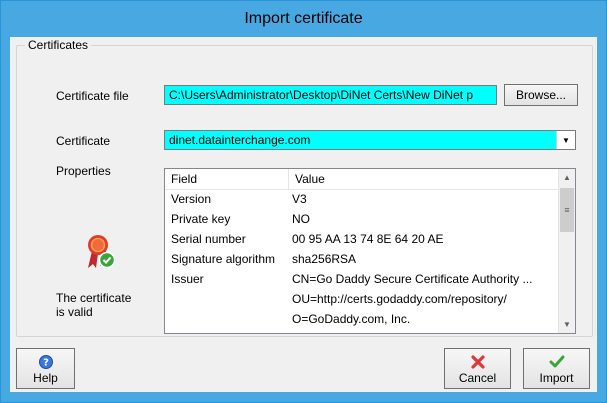  What do you see at coordinates (399, 299) in the screenshot?
I see `row-value: OU=http://certs.godaddy.com/repository/` at bounding box center [399, 299].